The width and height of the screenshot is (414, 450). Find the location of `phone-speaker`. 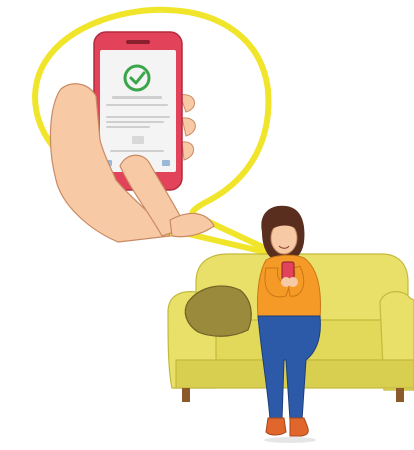

phone-speaker is located at coordinates (138, 42).